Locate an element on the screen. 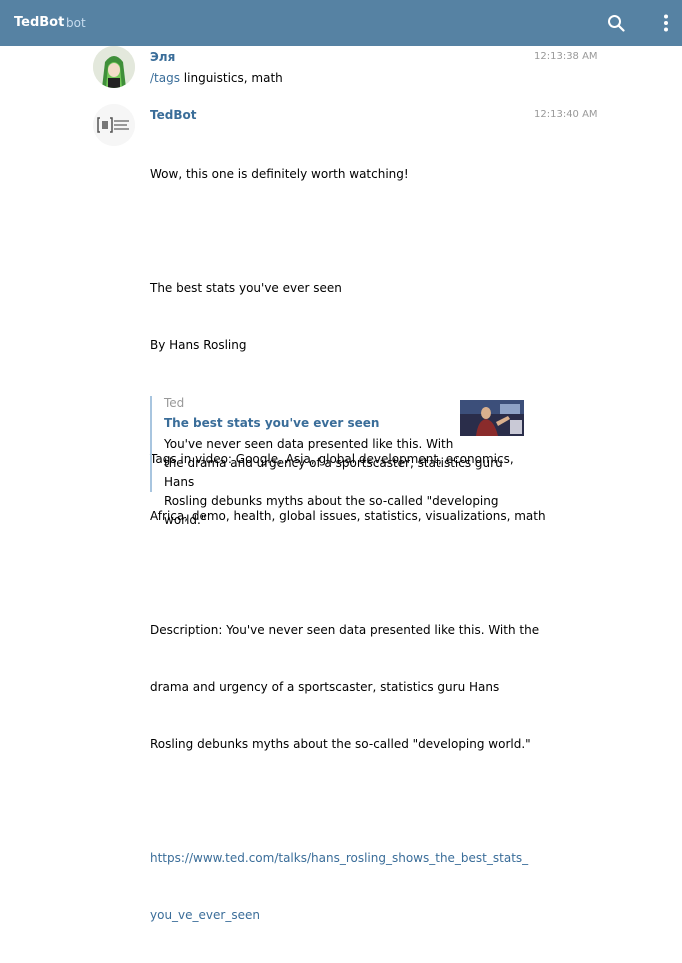  bot-avatar is located at coordinates (114, 125).